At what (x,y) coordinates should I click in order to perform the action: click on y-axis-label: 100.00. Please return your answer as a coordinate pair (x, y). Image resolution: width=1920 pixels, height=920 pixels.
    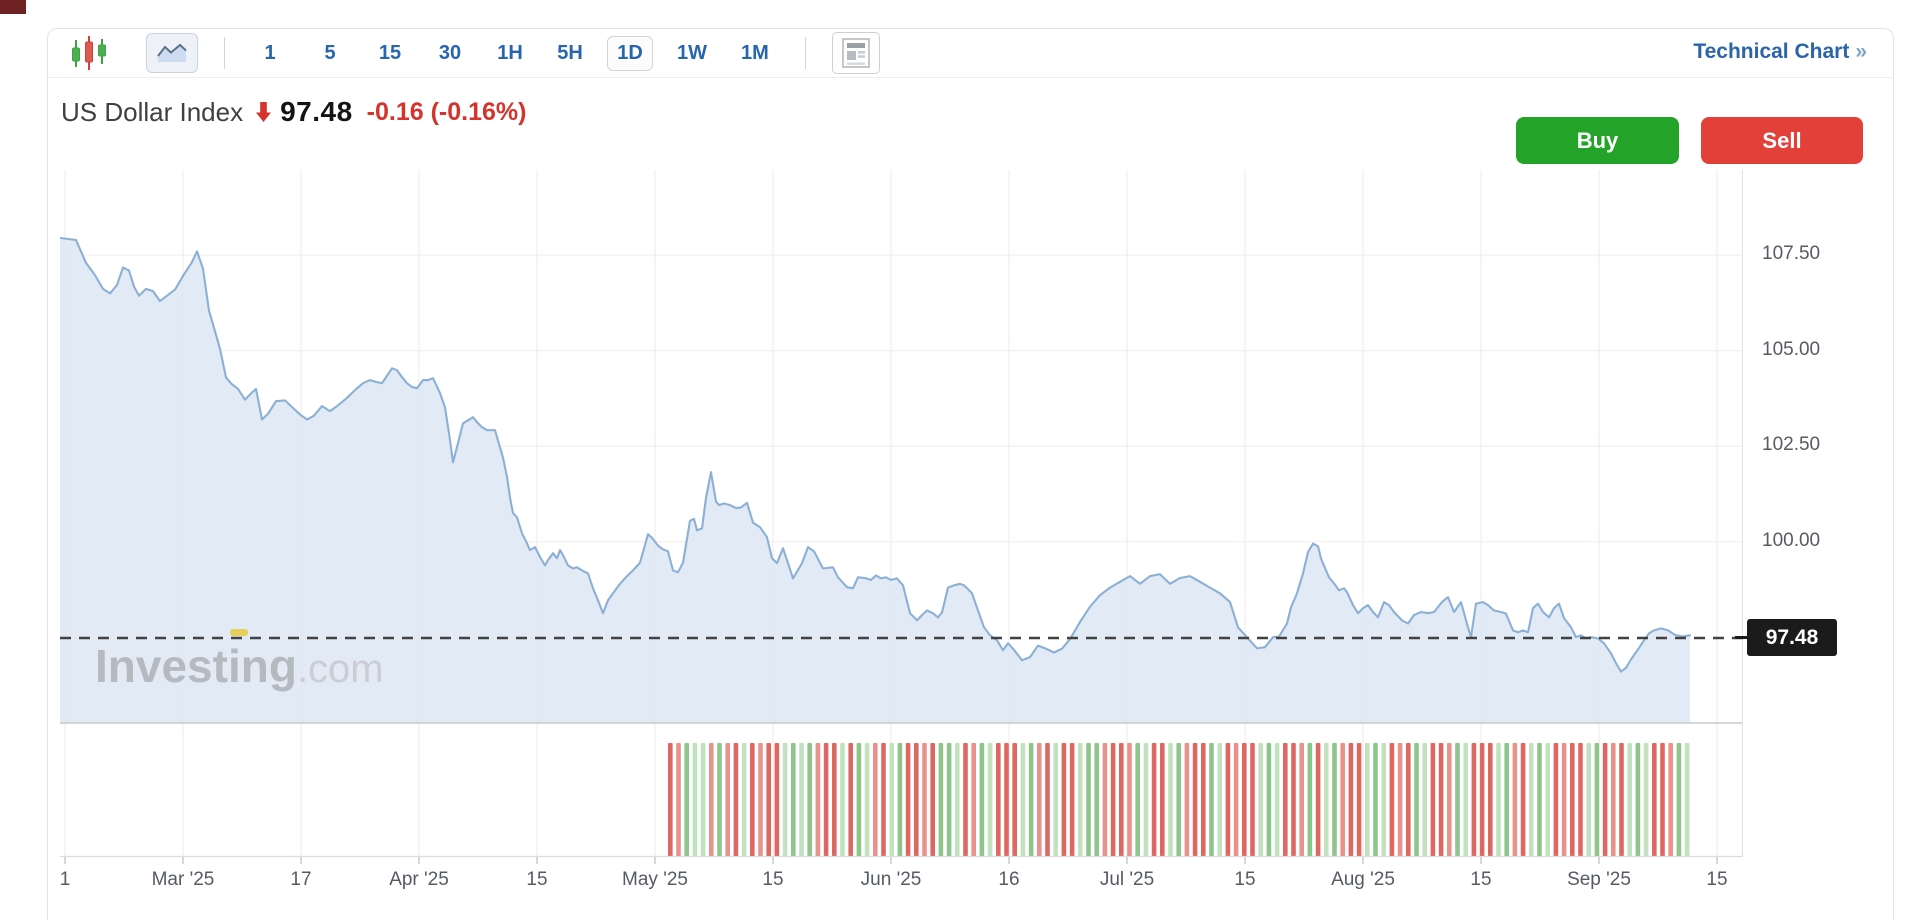
    Looking at the image, I should click on (1791, 540).